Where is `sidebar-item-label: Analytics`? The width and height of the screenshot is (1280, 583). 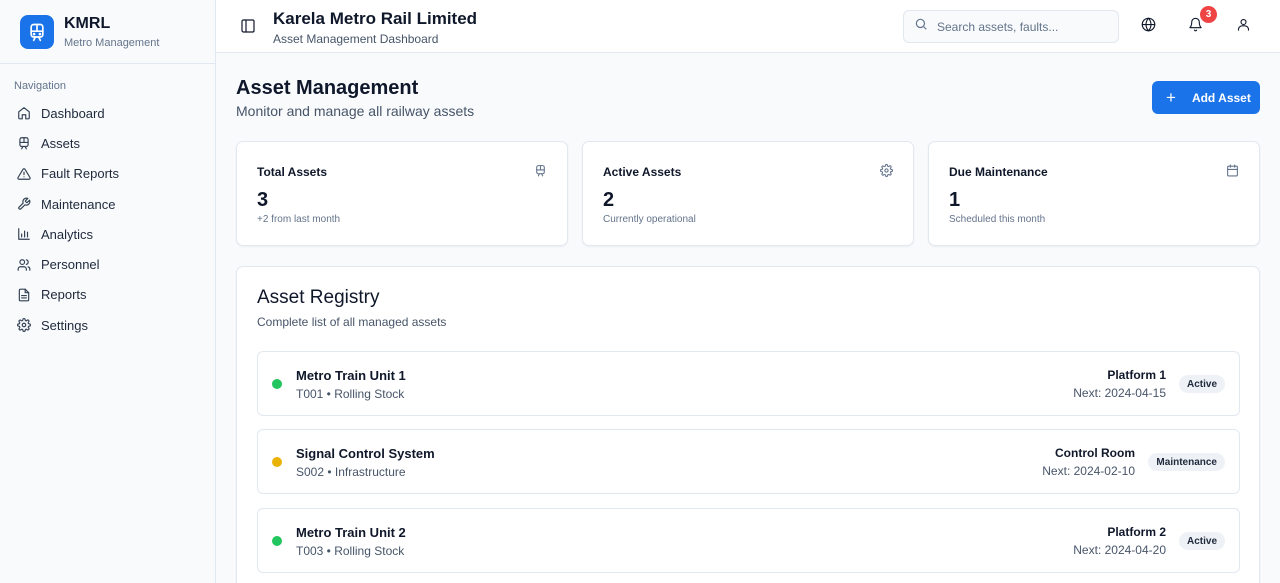 sidebar-item-label: Analytics is located at coordinates (67, 234).